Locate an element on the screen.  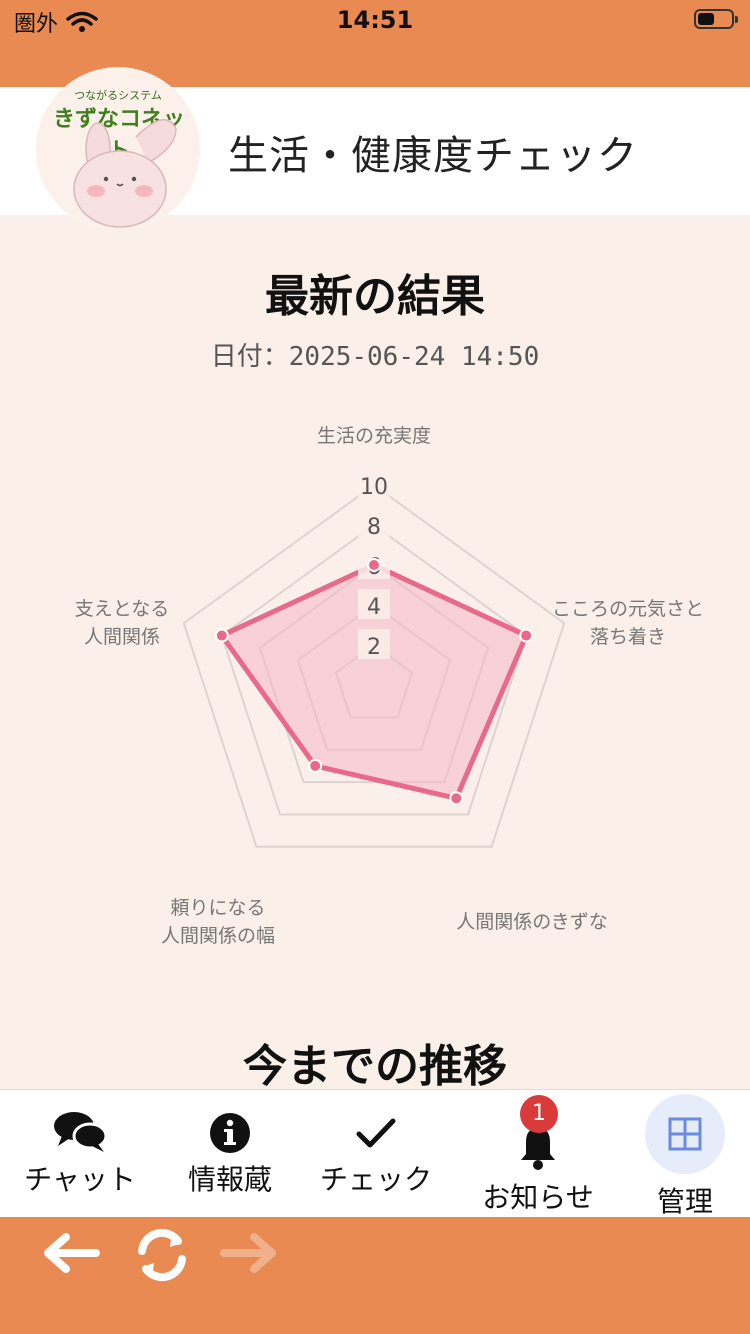
radar-tick-label: 2 is located at coordinates (374, 647).